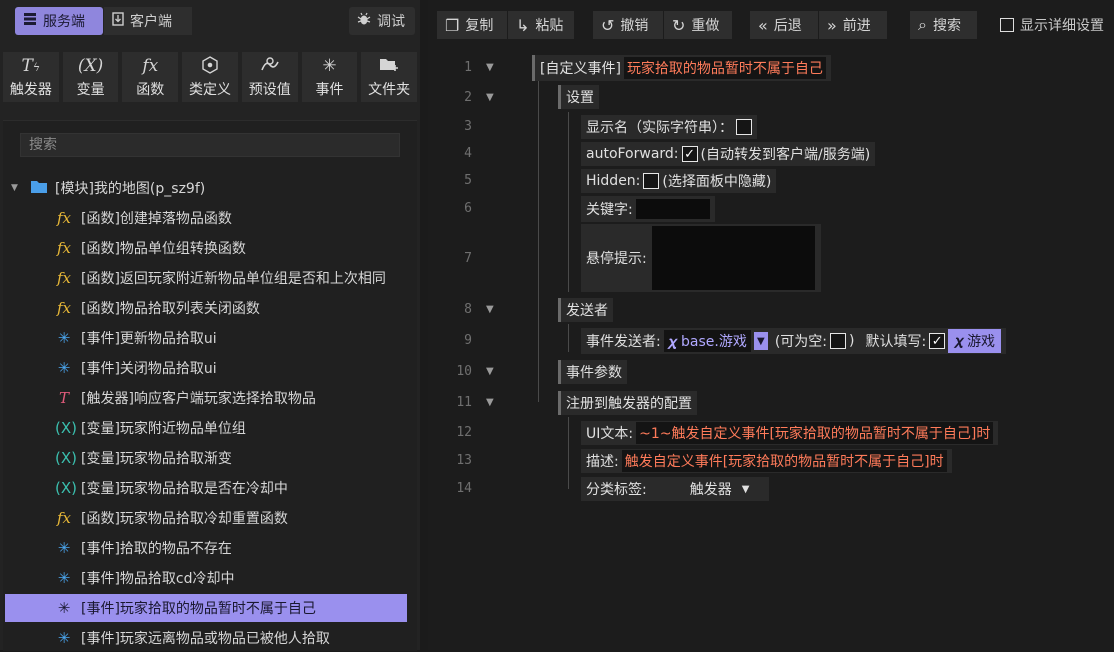 The height and width of the screenshot is (652, 1114). Describe the element at coordinates (937, 341) in the screenshot. I see `default-fill-checkbox: ✓` at that location.